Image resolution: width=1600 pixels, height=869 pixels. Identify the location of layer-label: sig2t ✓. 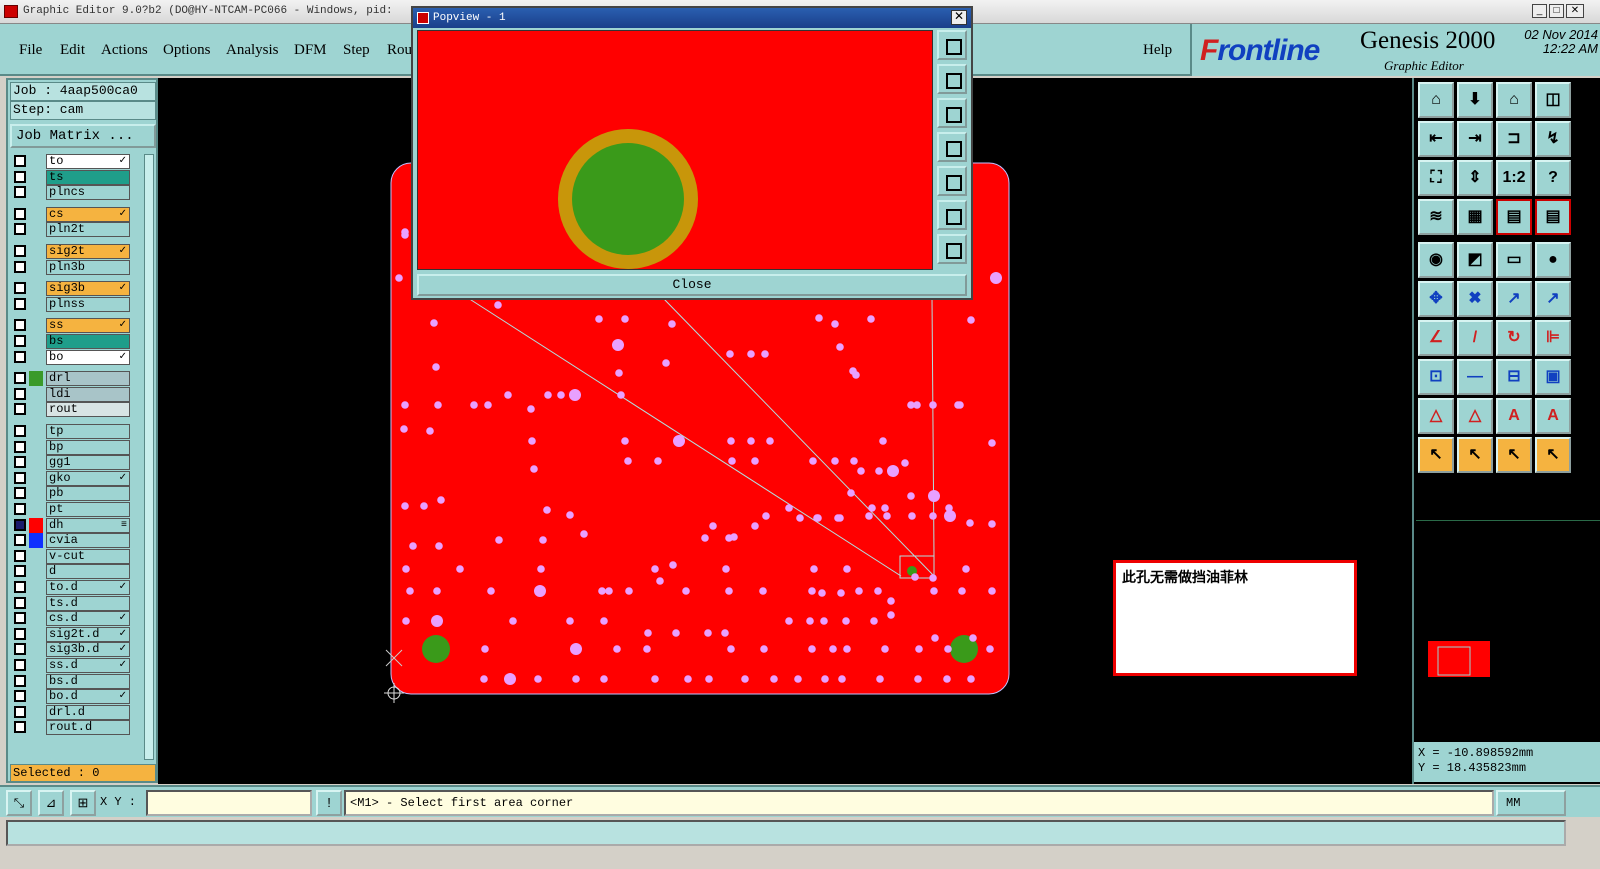
(88, 251).